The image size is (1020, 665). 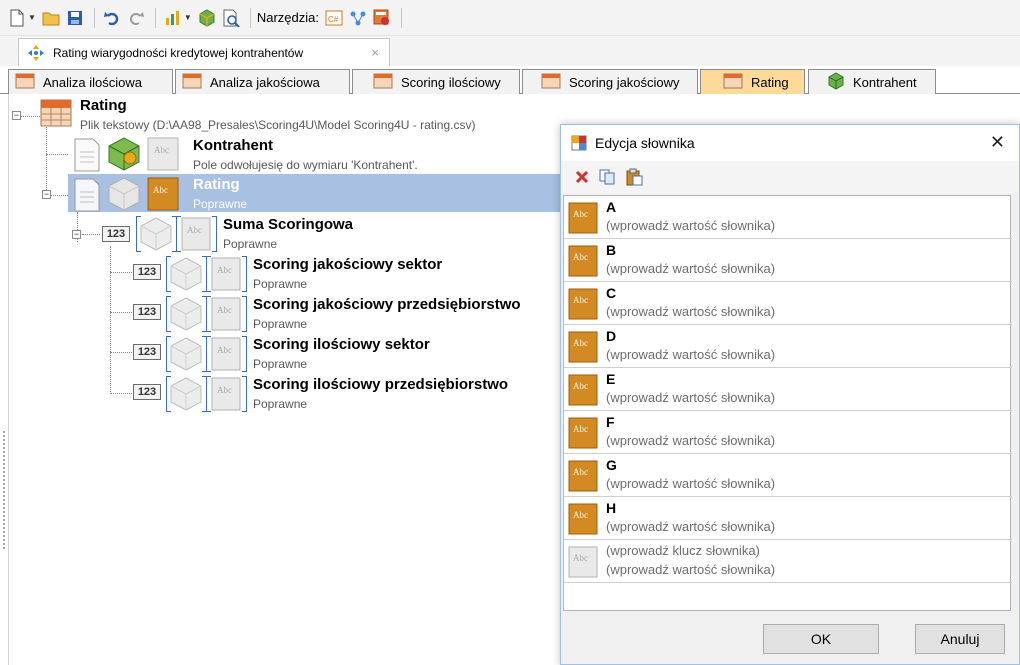 I want to click on redo-icon, so click(x=136, y=18).